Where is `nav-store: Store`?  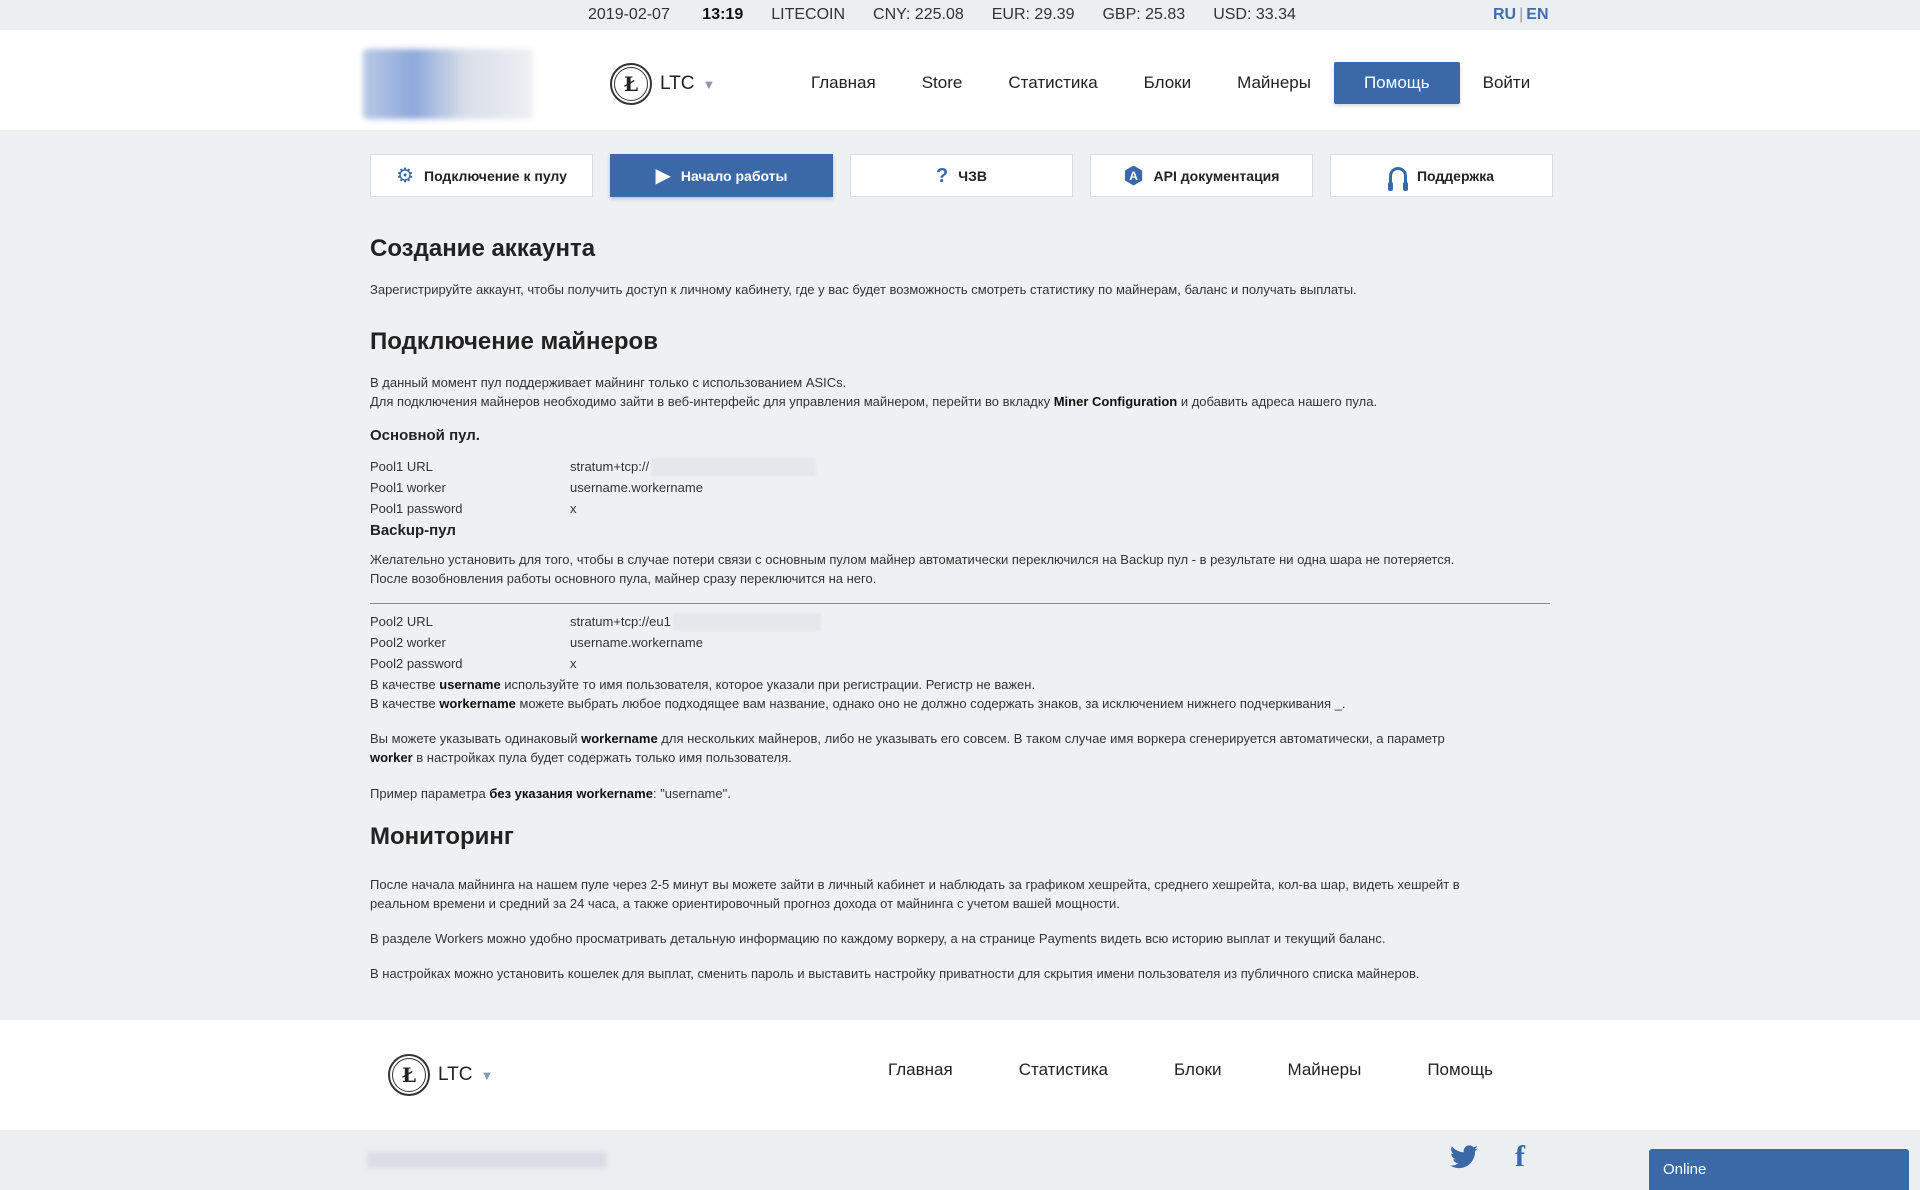
nav-store: Store is located at coordinates (942, 83).